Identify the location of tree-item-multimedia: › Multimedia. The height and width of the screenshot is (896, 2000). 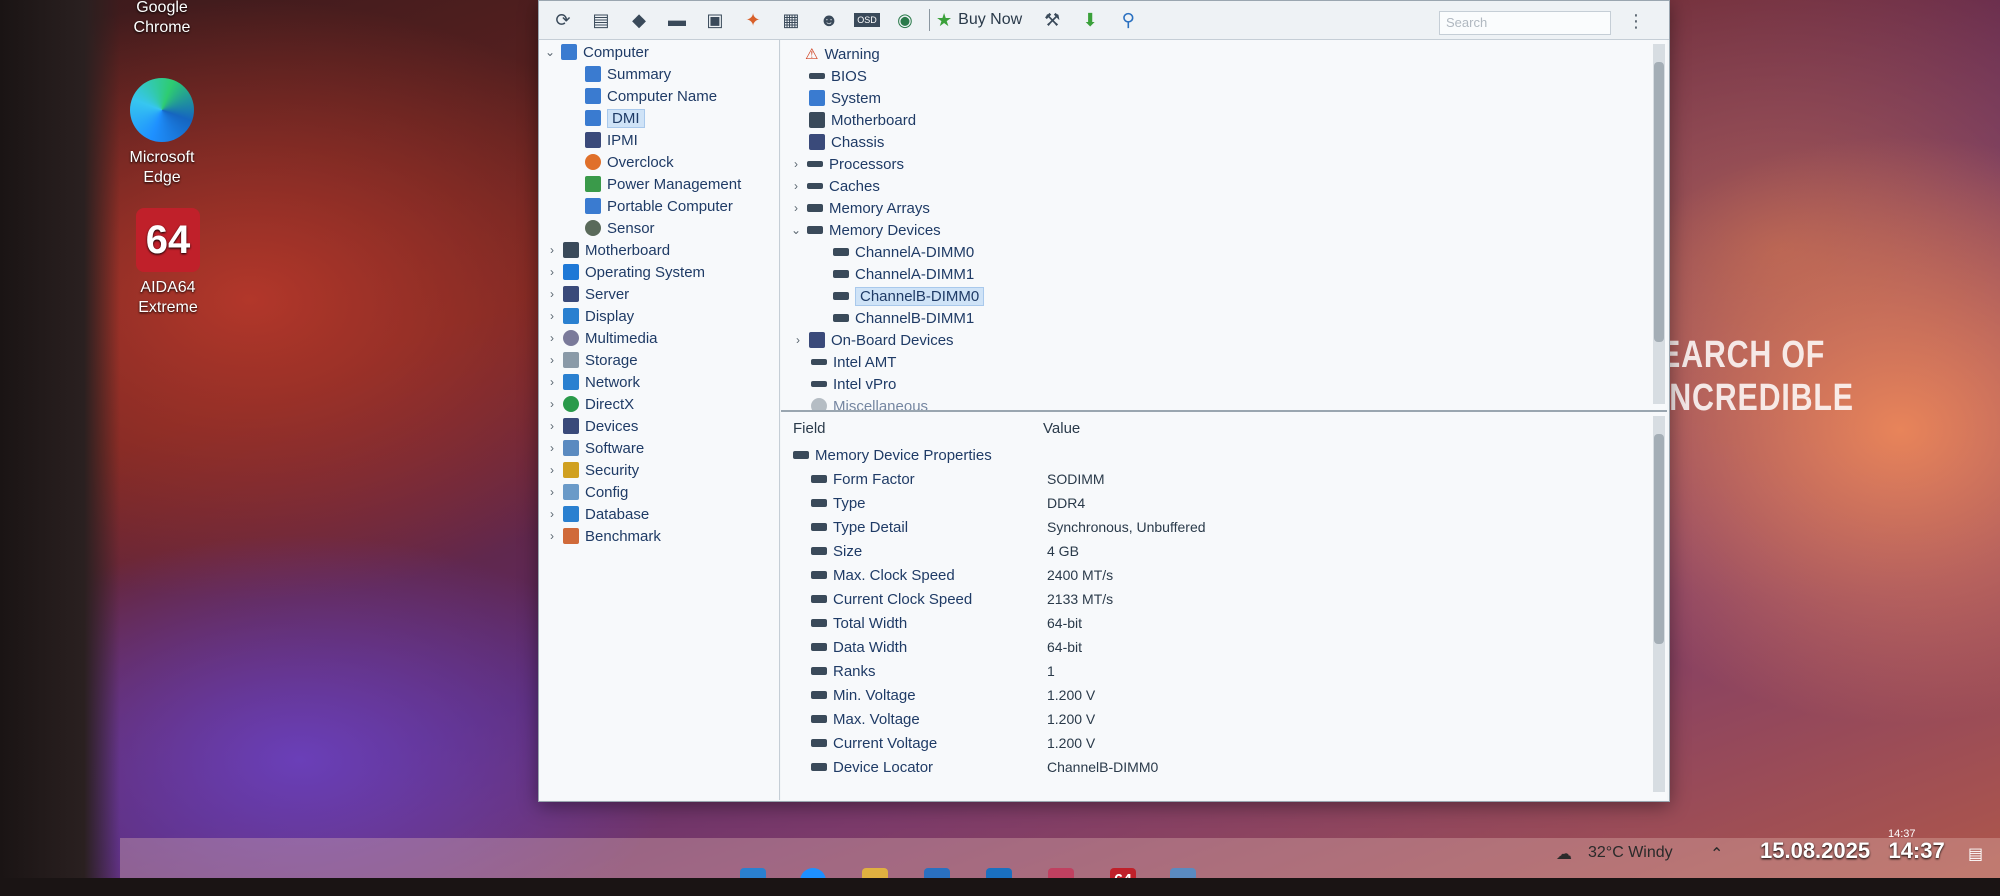
(601, 338).